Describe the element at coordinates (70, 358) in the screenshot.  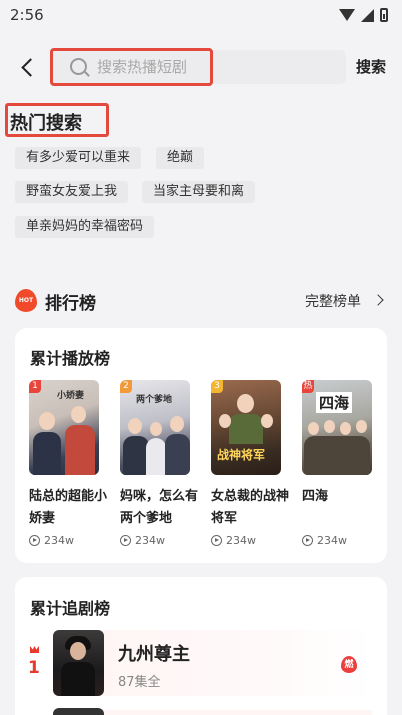
I see `cumulative-play-title: 累计播放榜` at that location.